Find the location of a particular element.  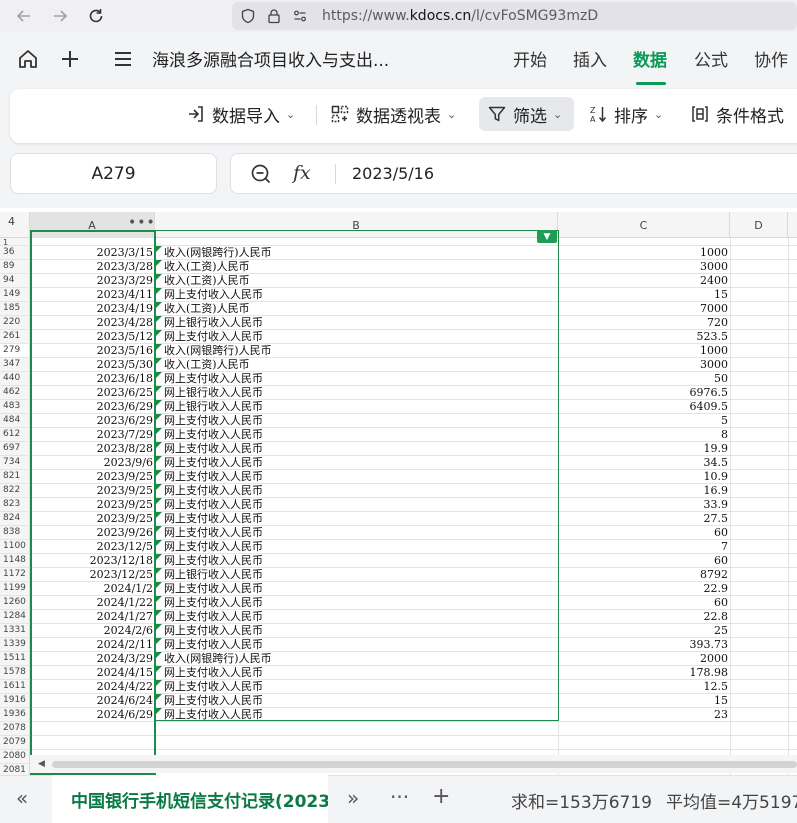

table-row: 2078 is located at coordinates (398, 729).